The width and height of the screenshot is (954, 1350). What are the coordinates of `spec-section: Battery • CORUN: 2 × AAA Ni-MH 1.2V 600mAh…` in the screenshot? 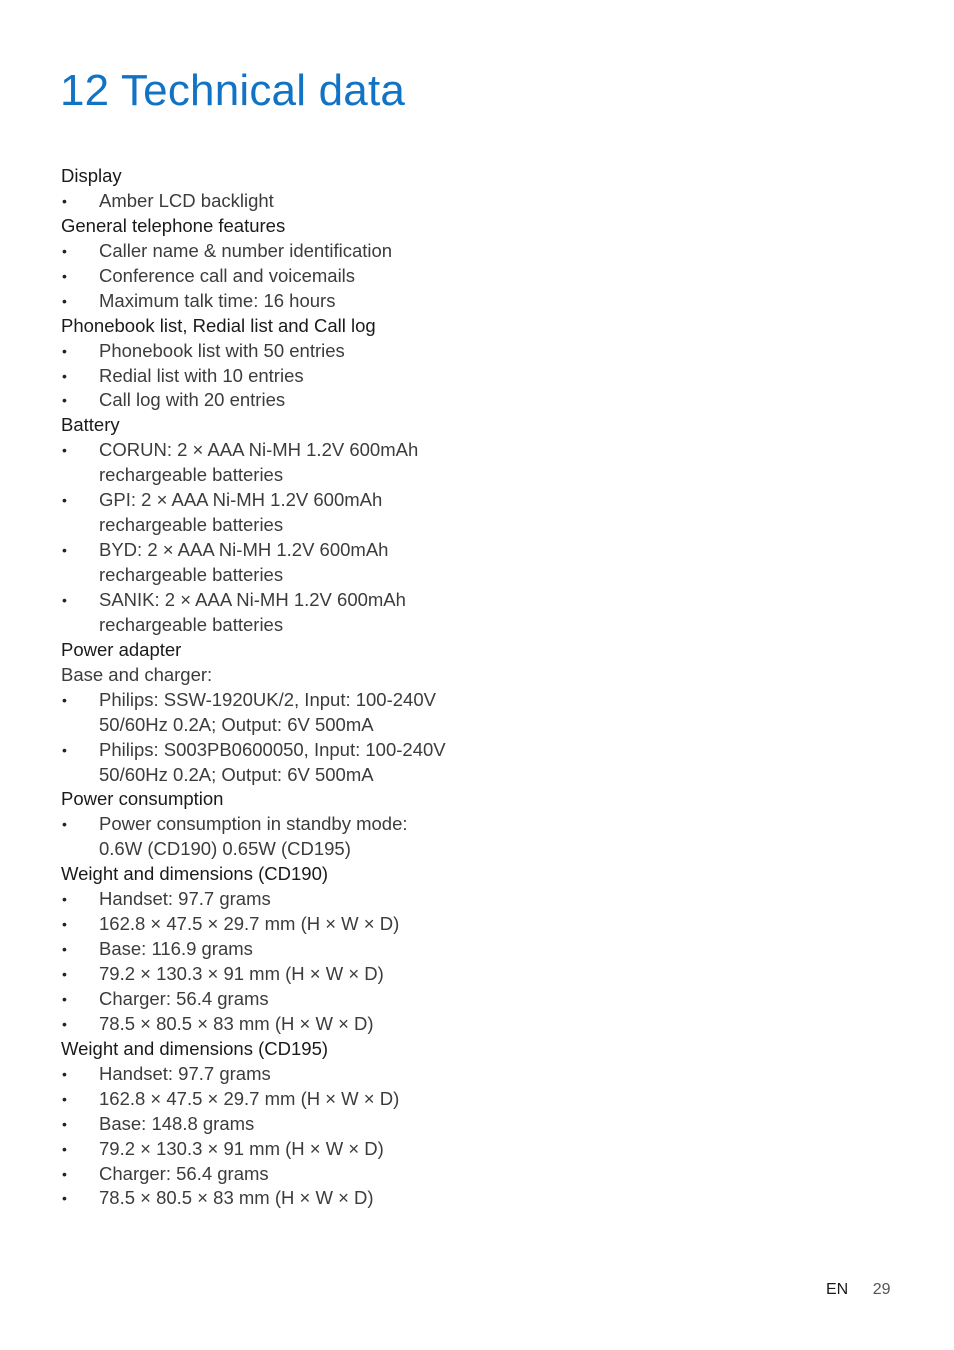 It's located at (261, 525).